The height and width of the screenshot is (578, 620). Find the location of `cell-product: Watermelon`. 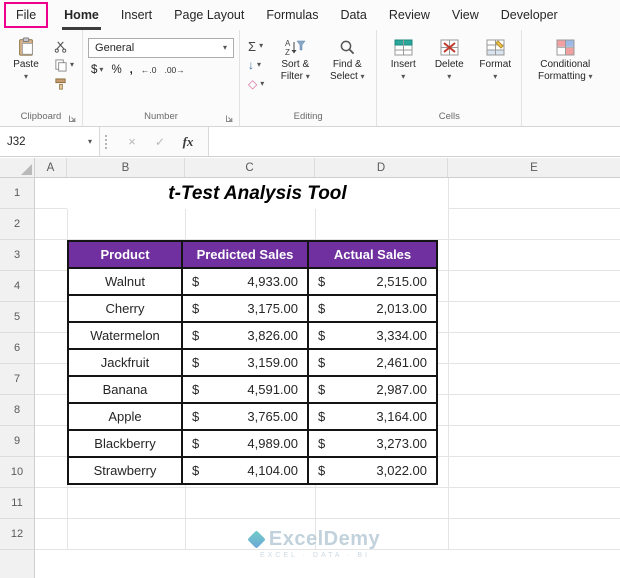

cell-product: Watermelon is located at coordinates (125, 335).